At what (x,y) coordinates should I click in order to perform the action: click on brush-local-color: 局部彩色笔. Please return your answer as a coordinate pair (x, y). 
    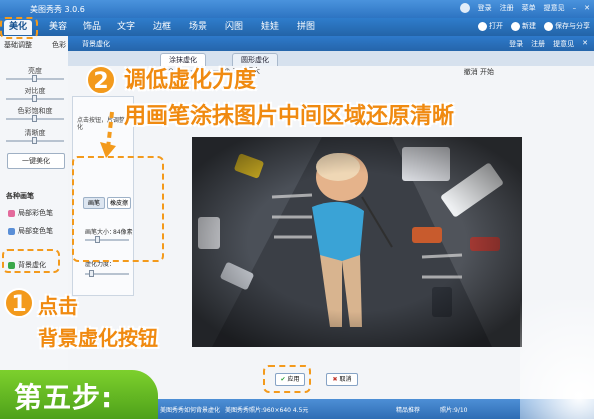
    Looking at the image, I should click on (30, 213).